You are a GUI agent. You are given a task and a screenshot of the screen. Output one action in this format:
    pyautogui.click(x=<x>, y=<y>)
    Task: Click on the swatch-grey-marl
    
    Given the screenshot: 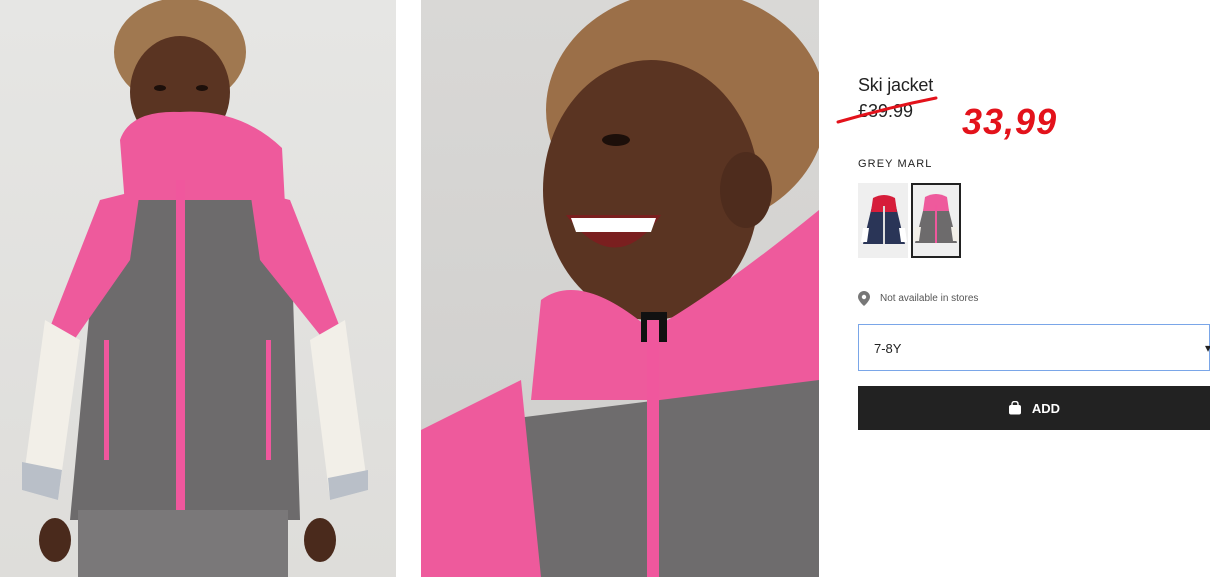 What is the action you would take?
    pyautogui.click(x=936, y=220)
    